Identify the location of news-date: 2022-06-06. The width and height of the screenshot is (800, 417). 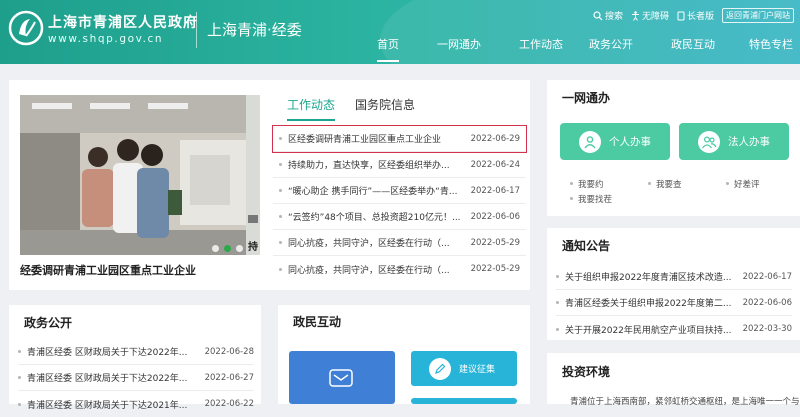
(495, 216).